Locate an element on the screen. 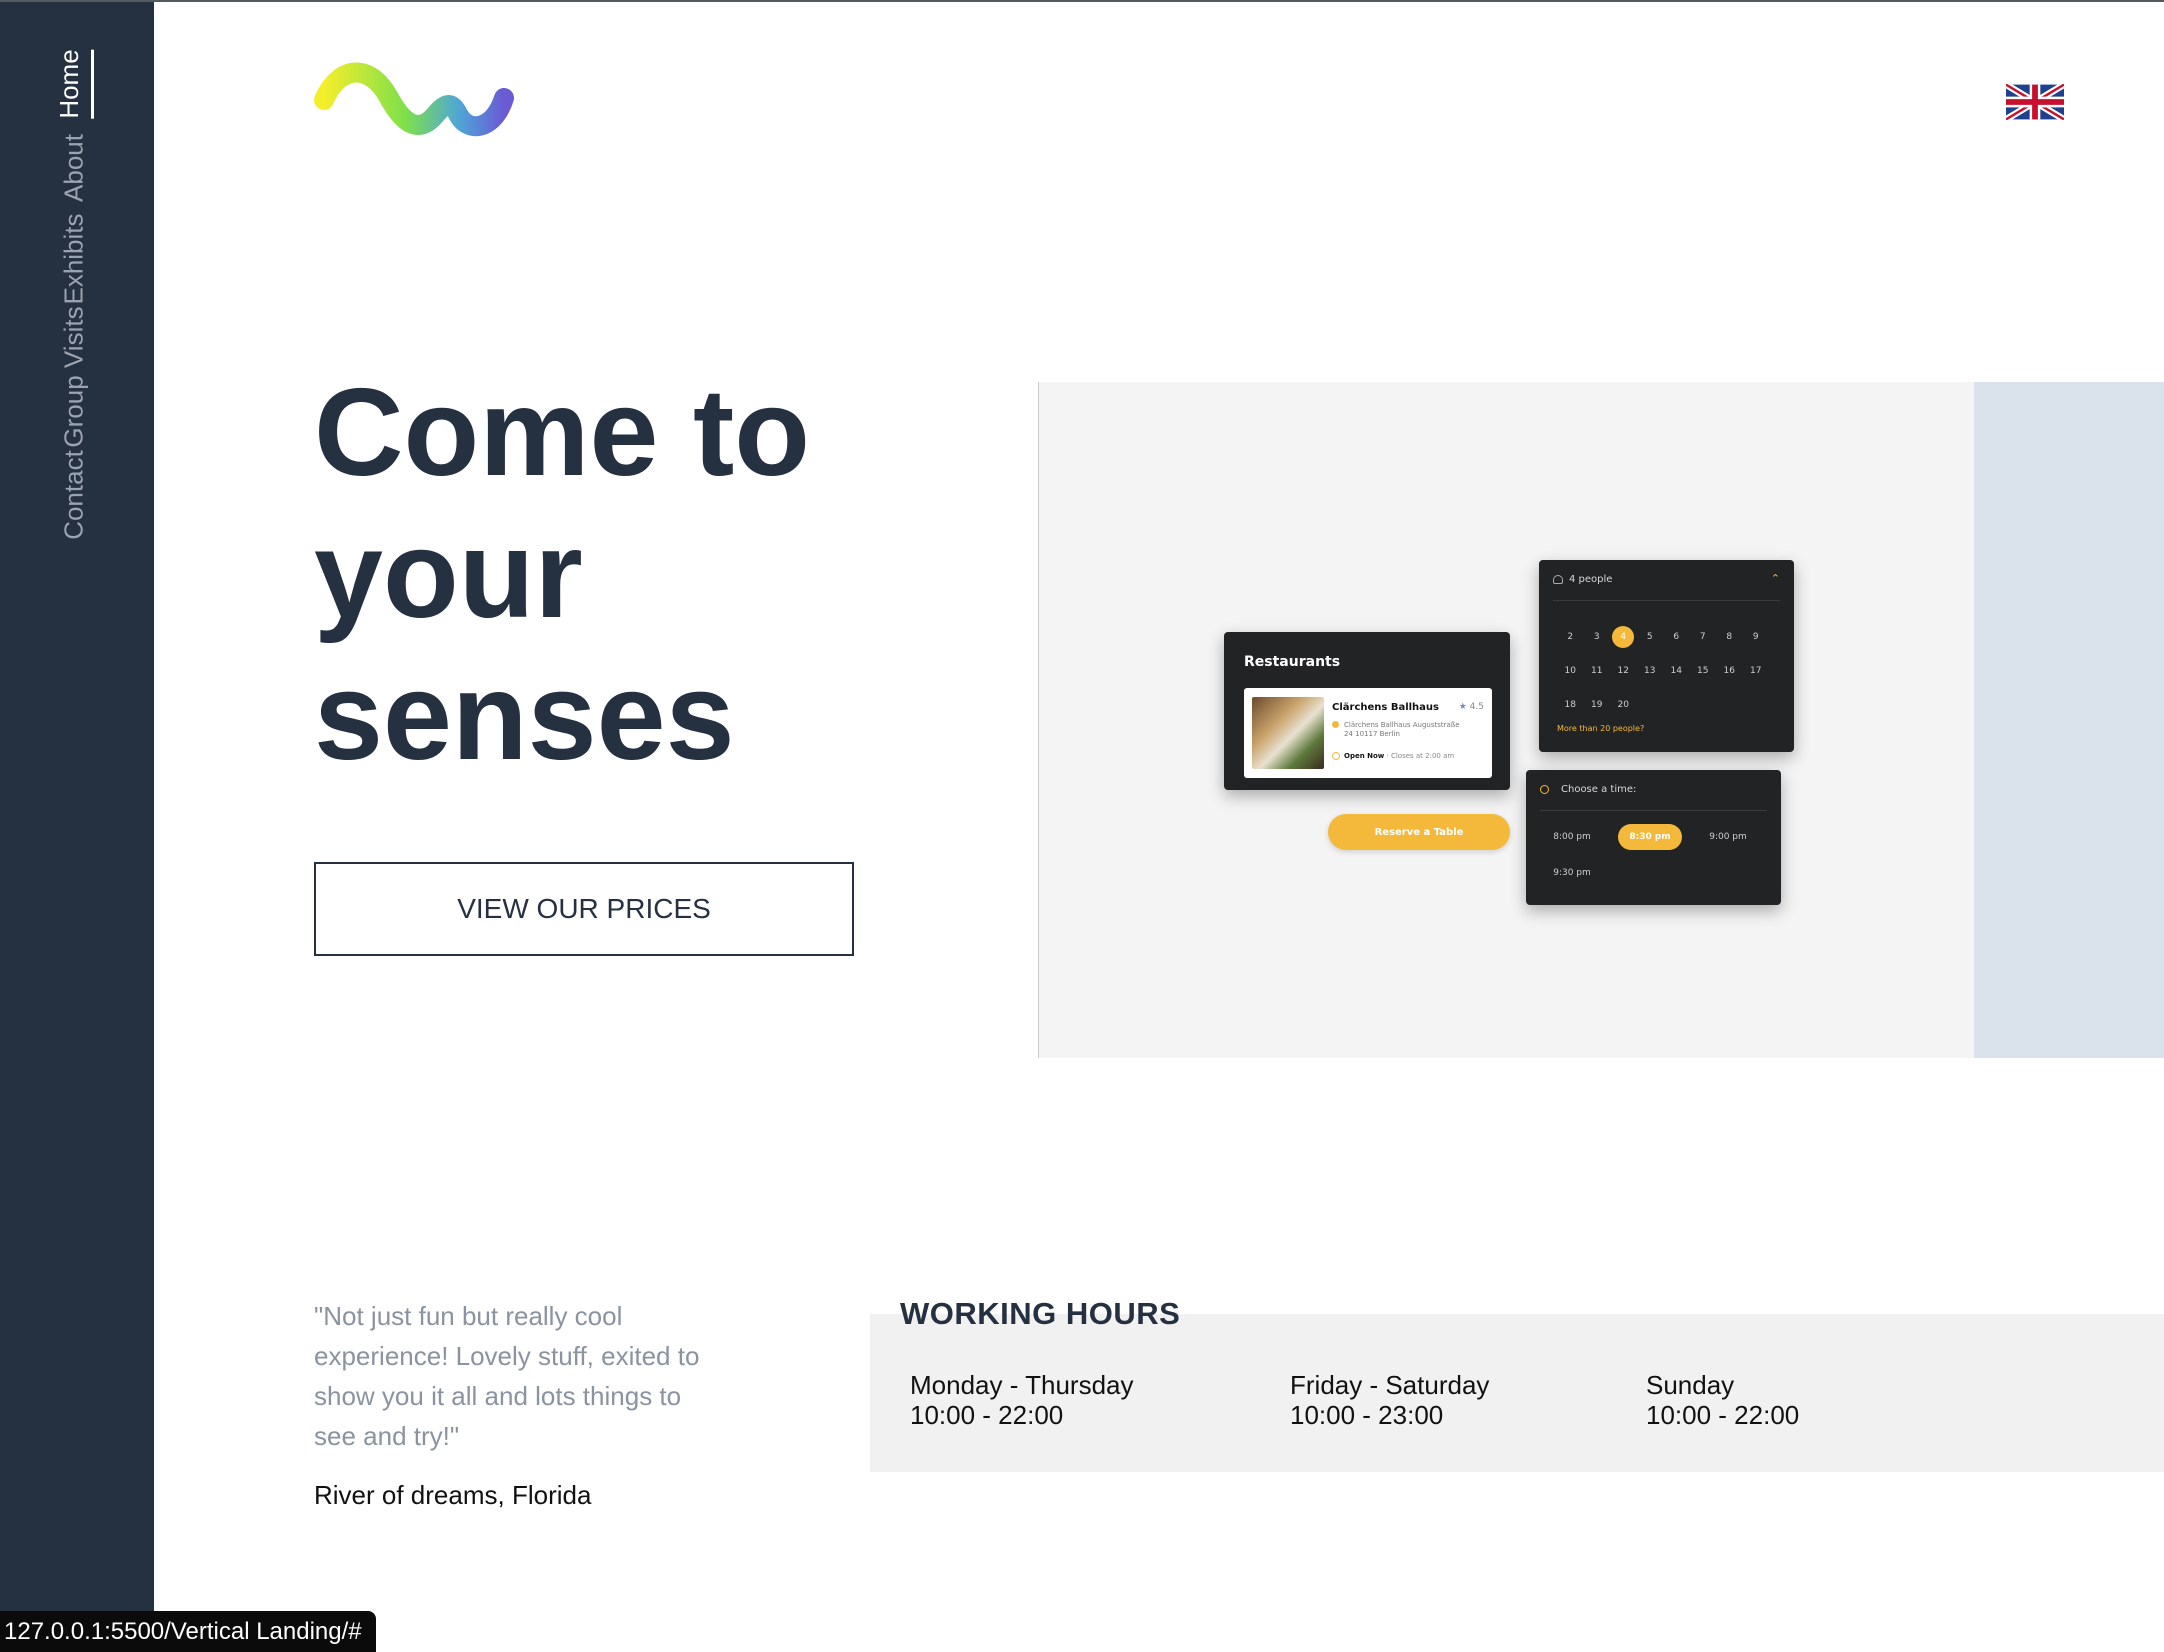 This screenshot has height=1652, width=2164. star-icon: ★ is located at coordinates (1462, 707).